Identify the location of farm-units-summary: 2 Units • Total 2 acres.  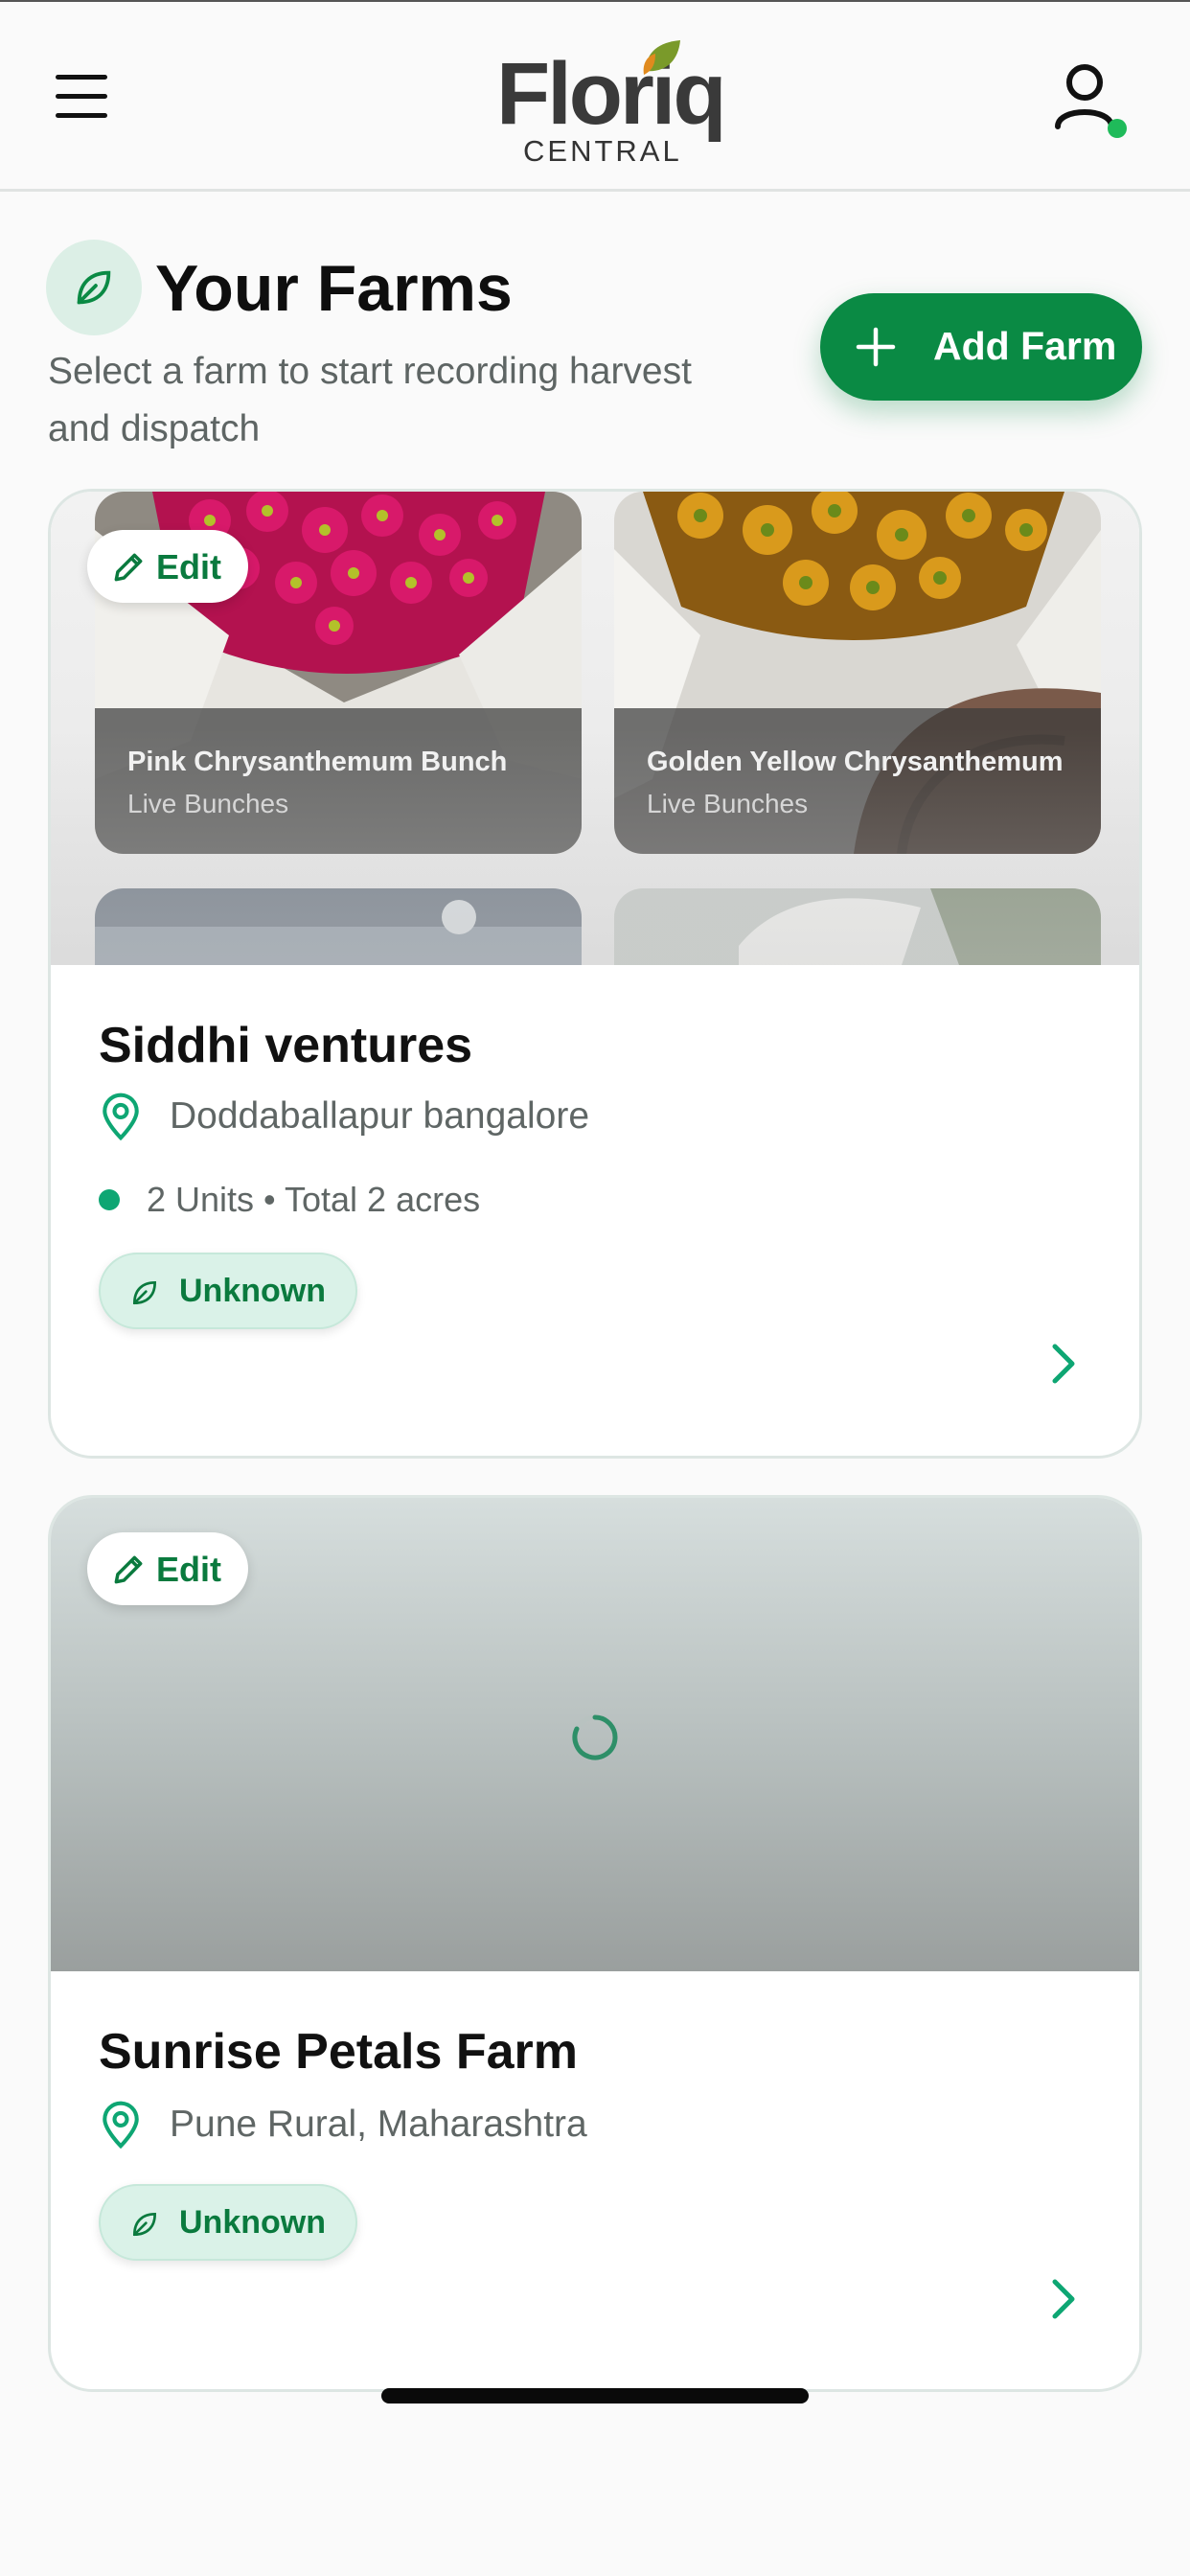
(314, 1199).